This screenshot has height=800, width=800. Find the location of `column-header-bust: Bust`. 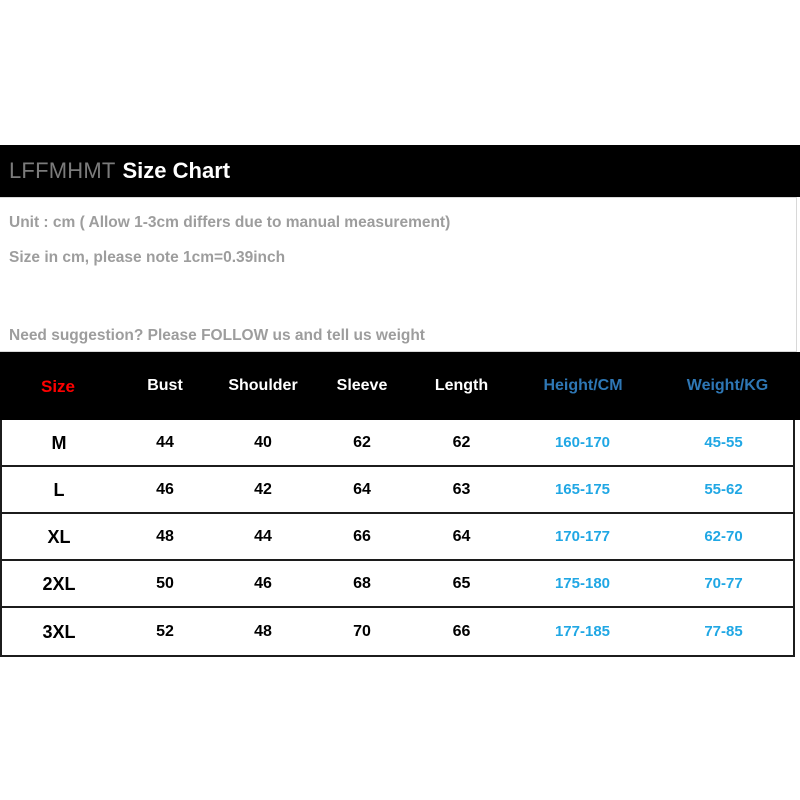

column-header-bust: Bust is located at coordinates (165, 385).